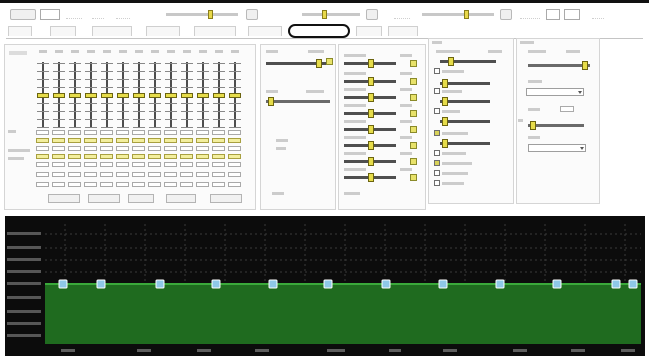 The image size is (649, 358). What do you see at coordinates (23, 14) in the screenshot?
I see `preset-button` at bounding box center [23, 14].